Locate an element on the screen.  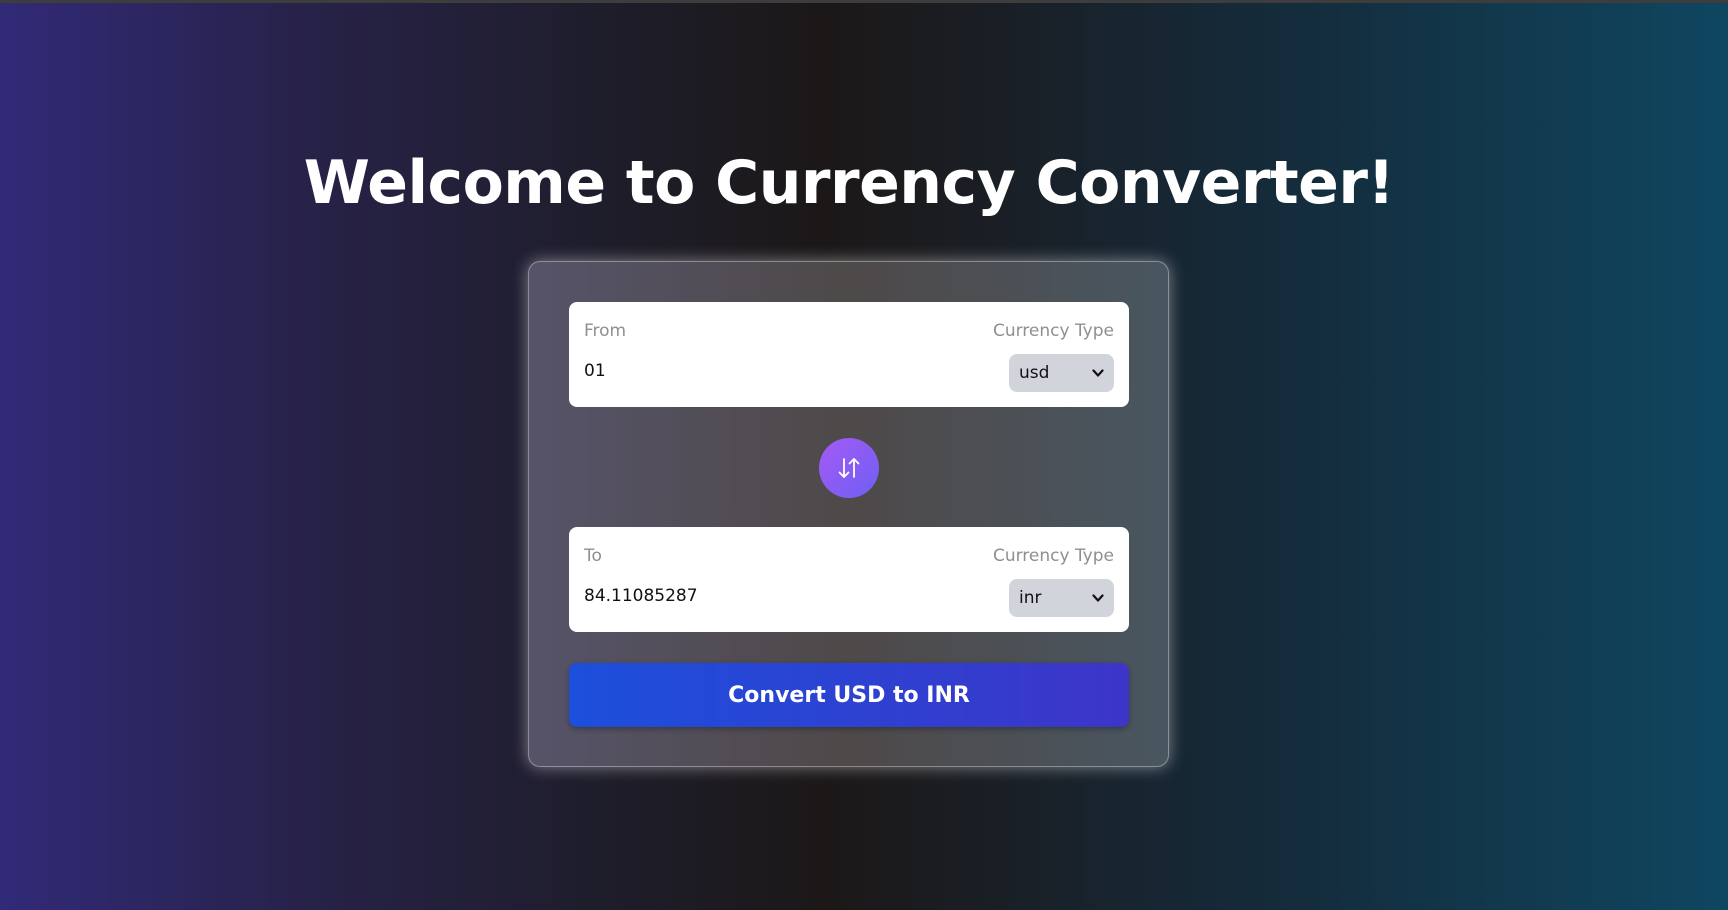
to-label: To is located at coordinates (593, 556).